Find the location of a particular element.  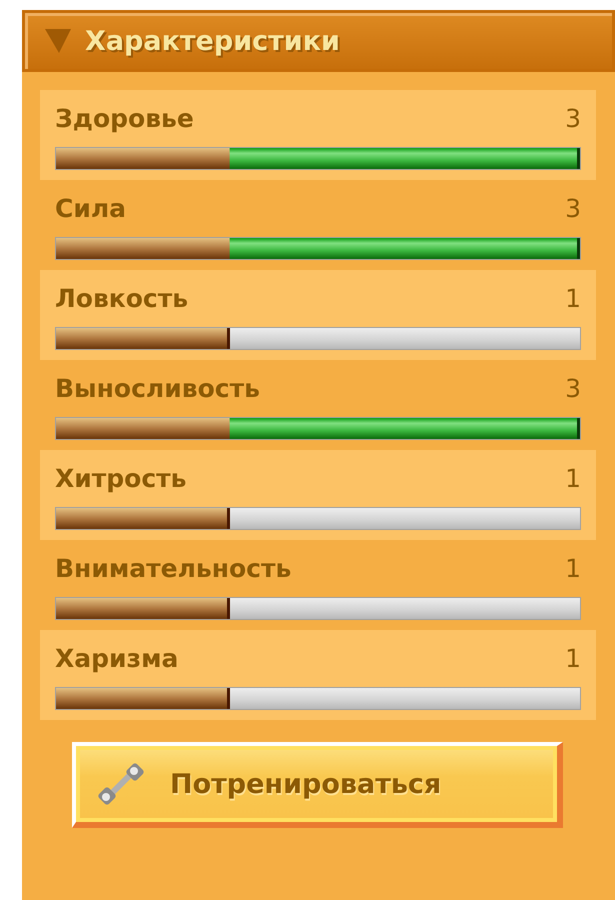

panel-header: Характеристики is located at coordinates (318, 41).